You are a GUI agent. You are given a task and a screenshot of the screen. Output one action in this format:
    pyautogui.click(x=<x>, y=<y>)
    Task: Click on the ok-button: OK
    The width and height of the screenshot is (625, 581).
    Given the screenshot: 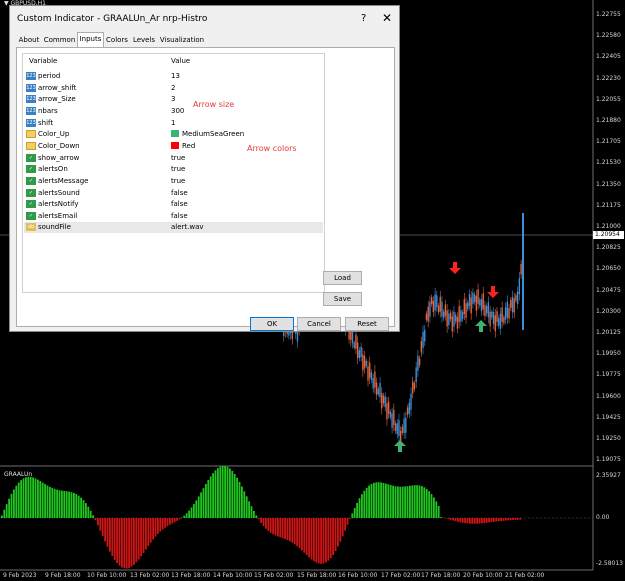 What is the action you would take?
    pyautogui.click(x=272, y=324)
    